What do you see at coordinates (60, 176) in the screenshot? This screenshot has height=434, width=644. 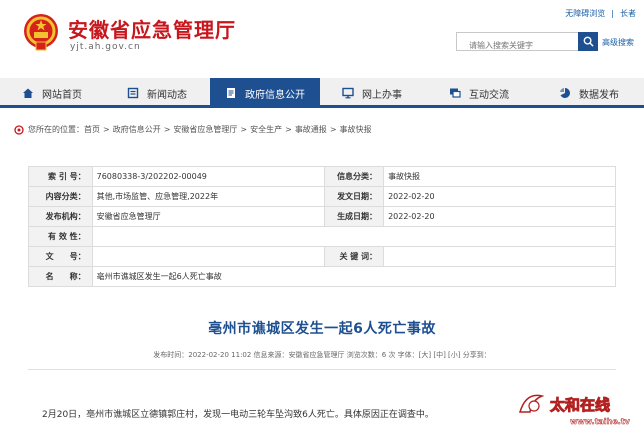 I see `index-label: 索 引 号：` at bounding box center [60, 176].